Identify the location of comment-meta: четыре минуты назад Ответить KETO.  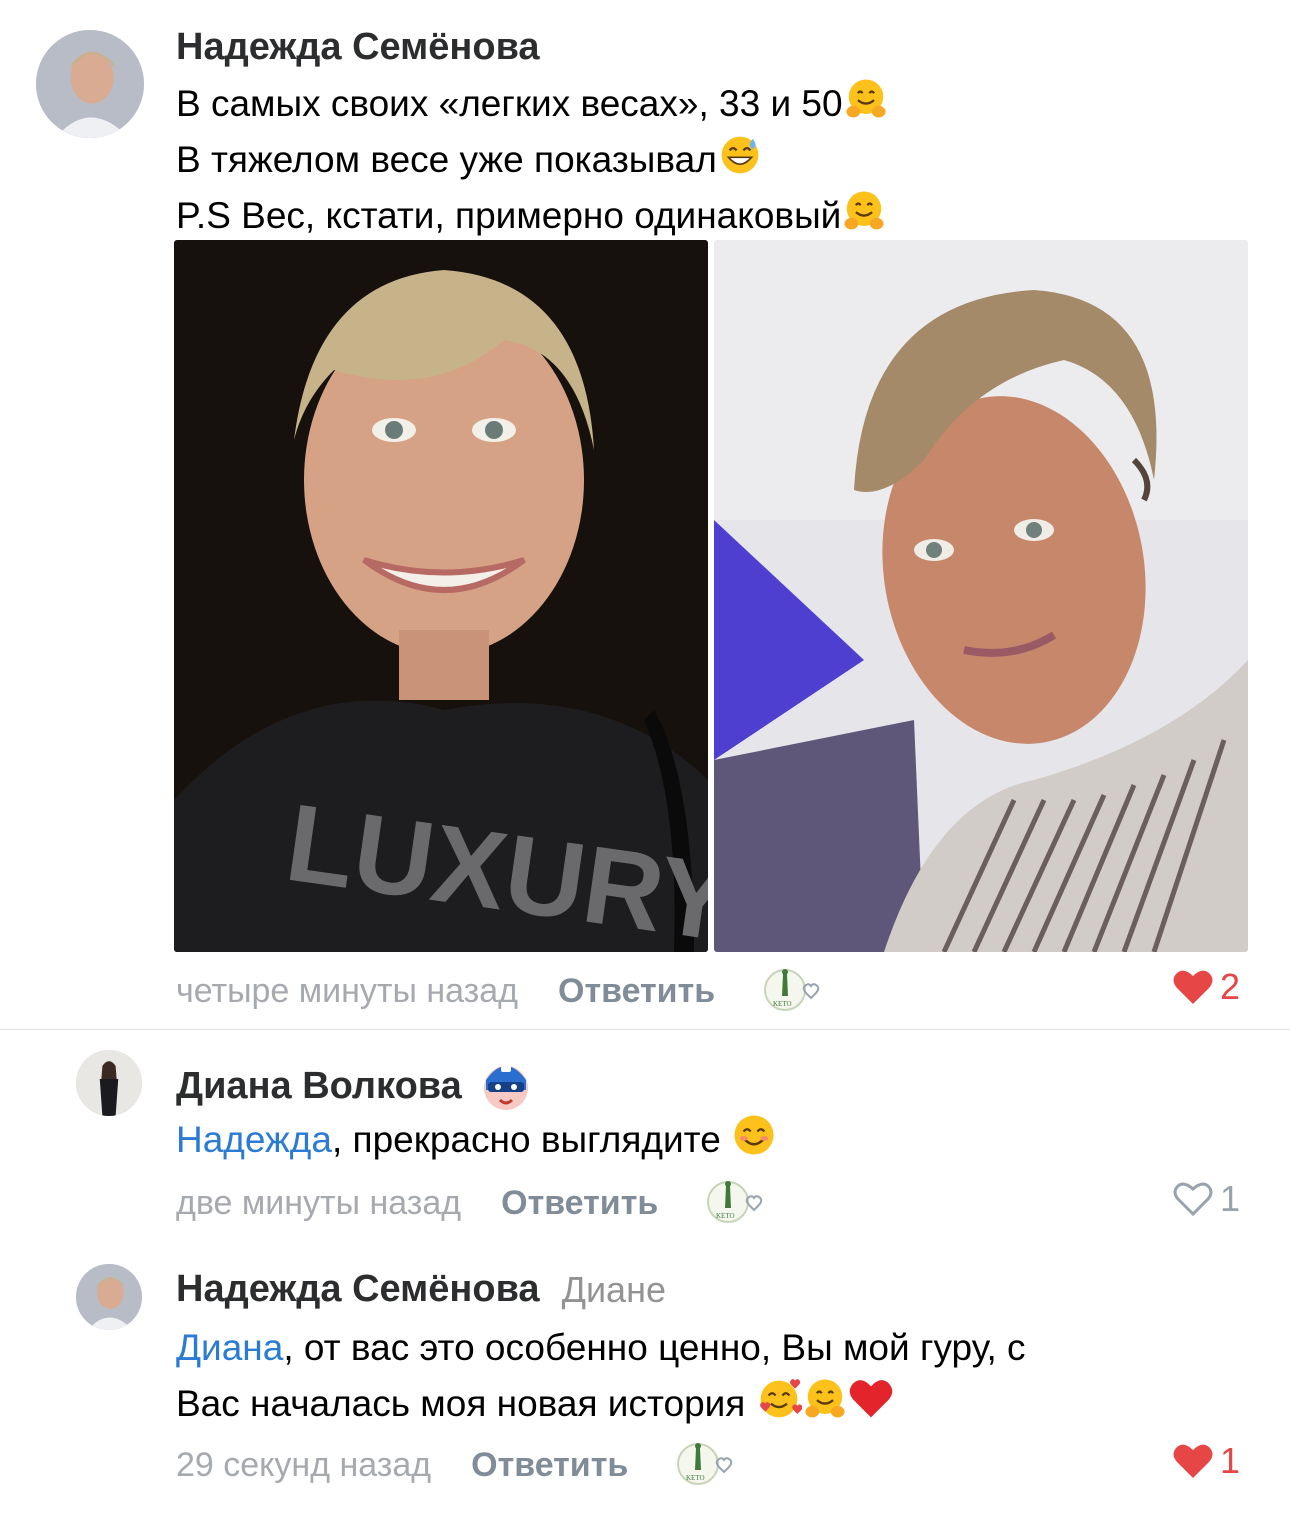
(499, 991).